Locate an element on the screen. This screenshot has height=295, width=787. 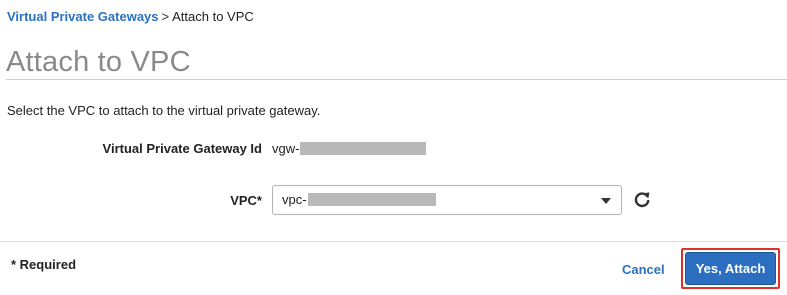
breadcrumb: Virtual Private Gateways > Attach to VPC is located at coordinates (130, 17).